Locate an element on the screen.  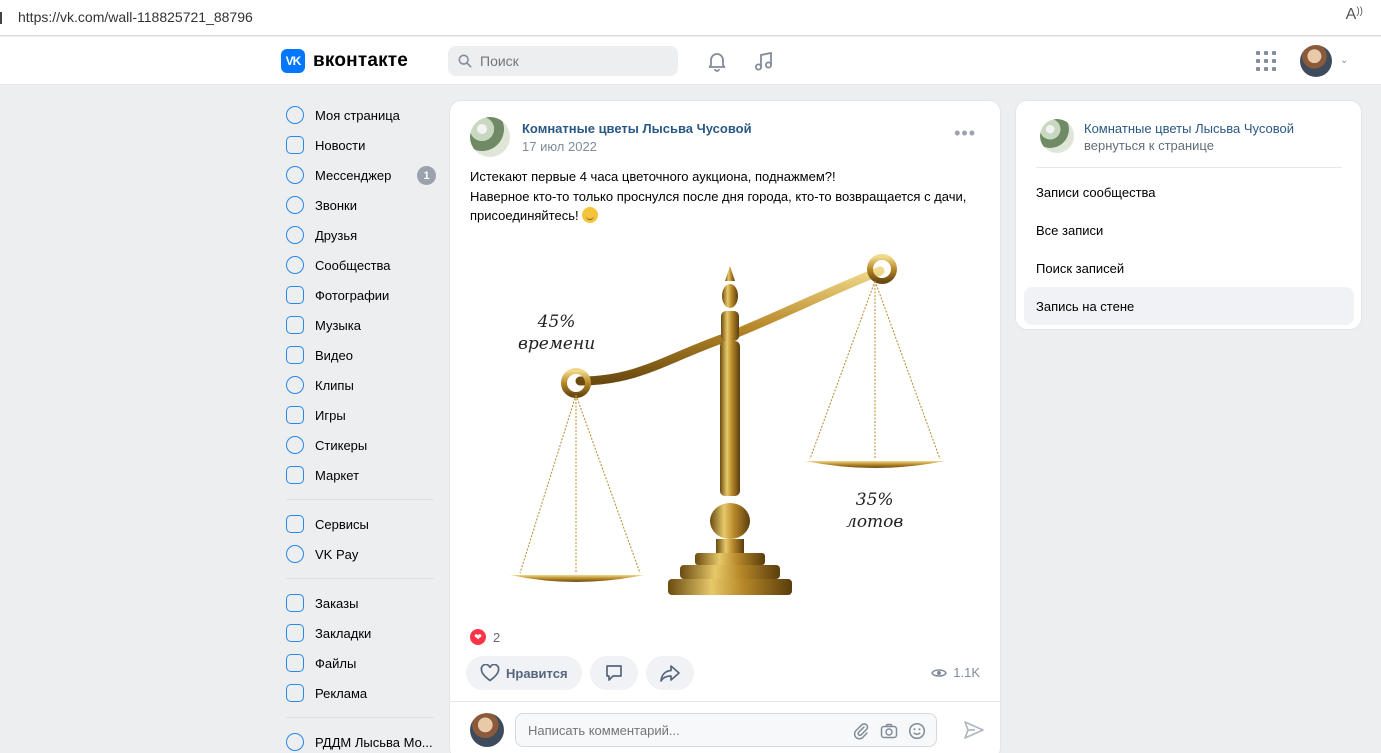
sidebar-item-market: Маркет is located at coordinates (360, 475).